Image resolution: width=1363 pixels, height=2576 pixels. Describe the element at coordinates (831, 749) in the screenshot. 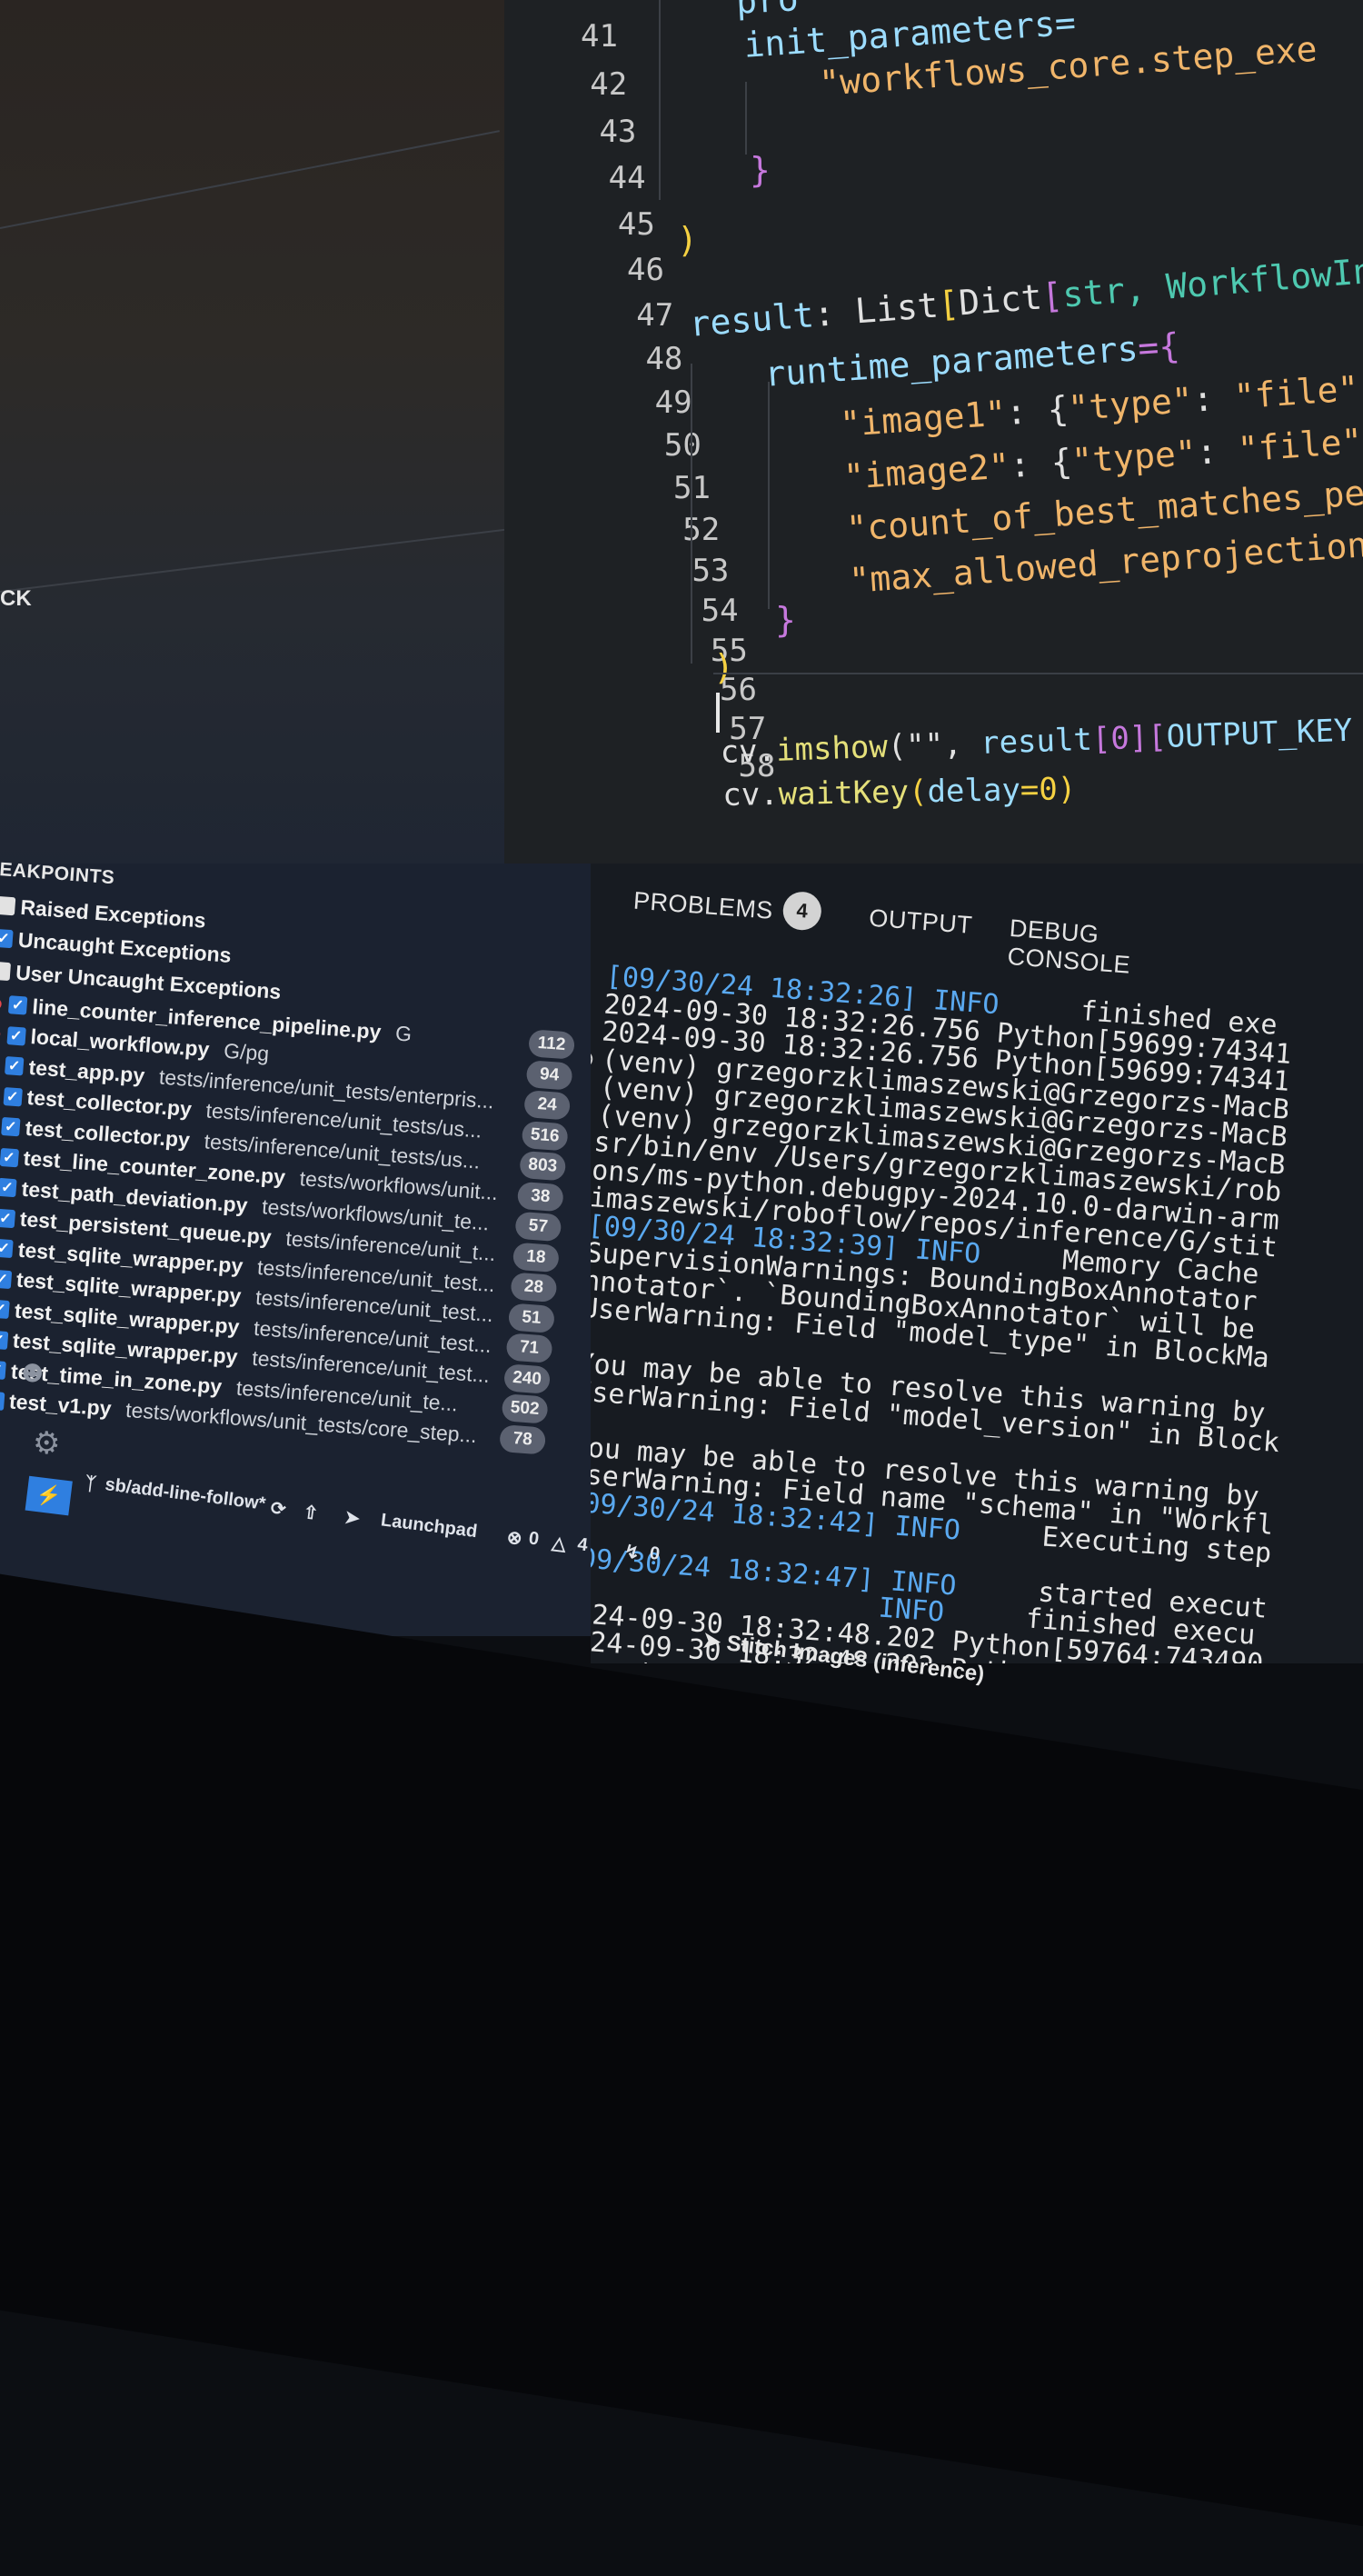

I see `code-token: imshow` at that location.